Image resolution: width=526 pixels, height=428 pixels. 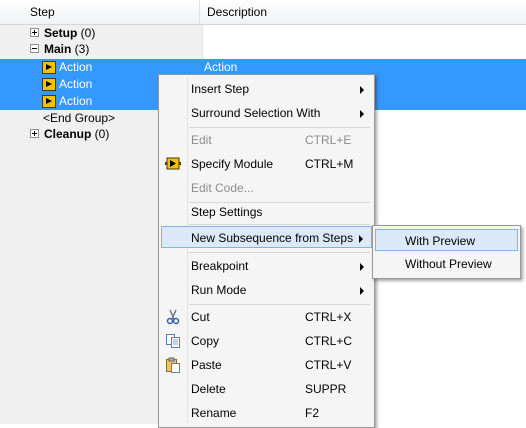 What do you see at coordinates (266, 89) in the screenshot?
I see `menu-item-insert-step: Insert Step` at bounding box center [266, 89].